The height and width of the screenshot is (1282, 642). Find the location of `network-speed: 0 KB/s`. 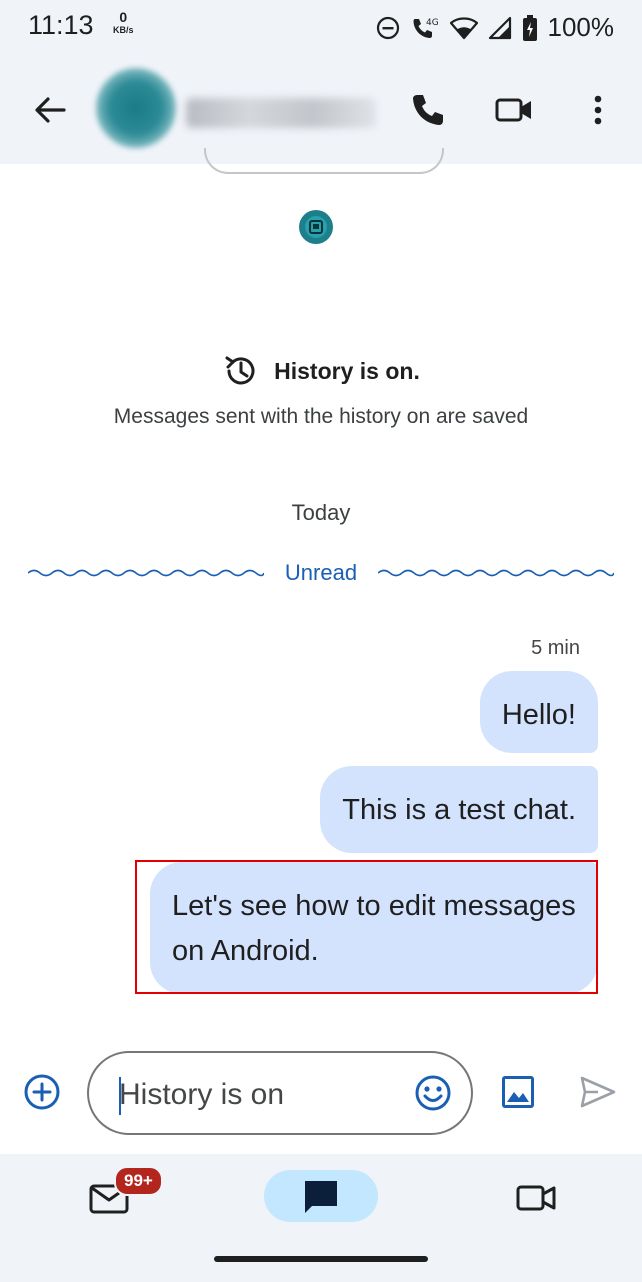

network-speed: 0 KB/s is located at coordinates (123, 23).